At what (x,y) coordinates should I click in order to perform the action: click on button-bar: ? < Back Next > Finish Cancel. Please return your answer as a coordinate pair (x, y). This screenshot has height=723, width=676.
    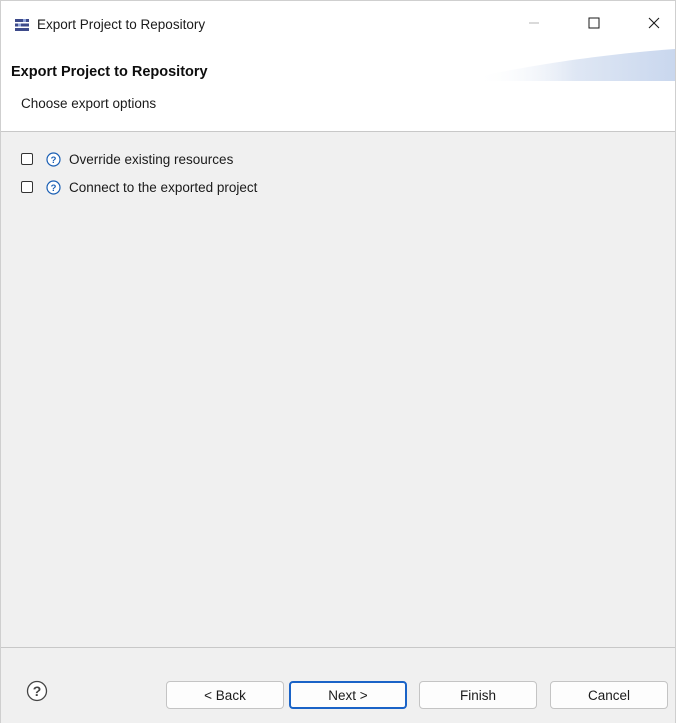
    Looking at the image, I should click on (338, 685).